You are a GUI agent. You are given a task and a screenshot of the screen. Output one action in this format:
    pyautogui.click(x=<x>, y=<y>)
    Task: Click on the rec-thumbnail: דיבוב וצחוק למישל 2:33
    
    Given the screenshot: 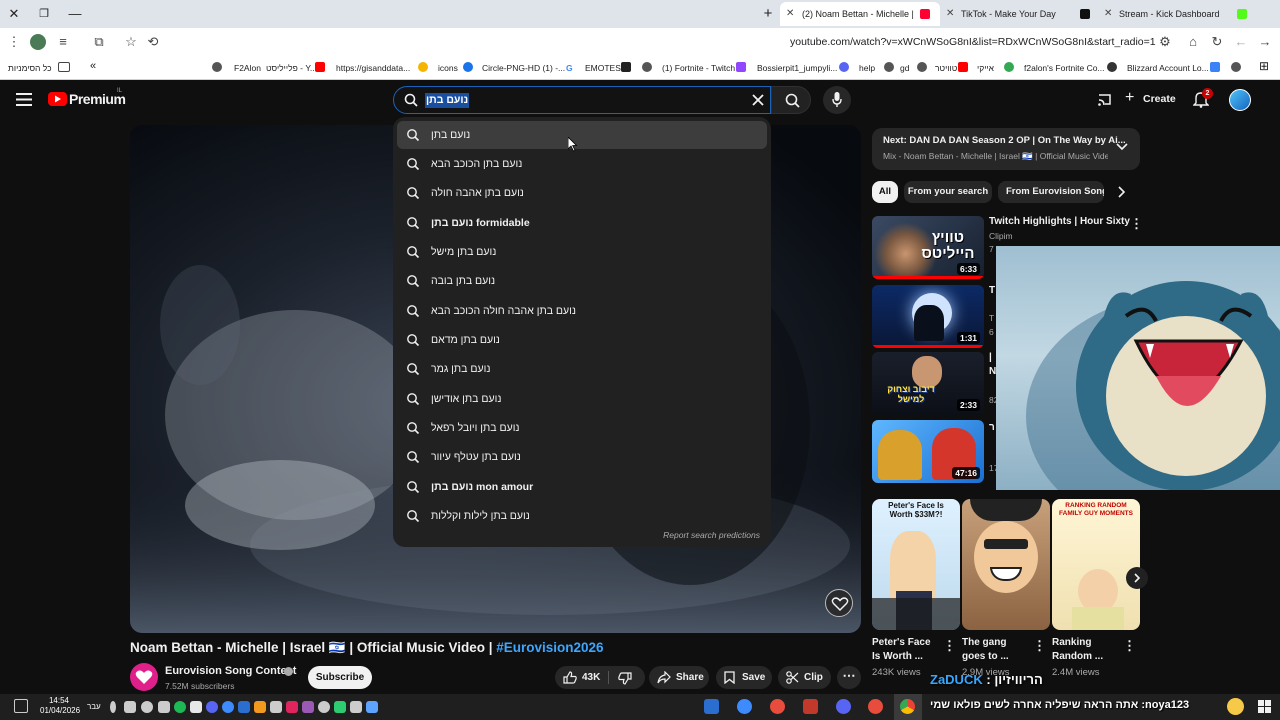 What is the action you would take?
    pyautogui.click(x=928, y=383)
    